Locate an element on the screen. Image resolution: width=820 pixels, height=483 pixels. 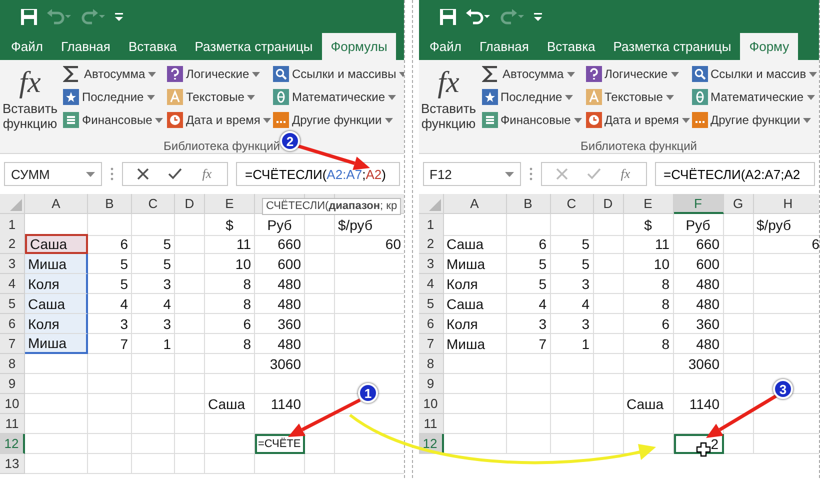
ribbon-menu-button: Ссылки и массив is located at coordinates (758, 74).